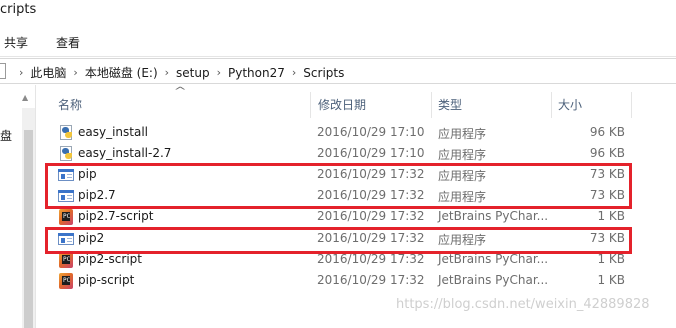 This screenshot has width=676, height=328. Describe the element at coordinates (48, 72) in the screenshot. I see `breadcrumb-this-pc: 此电脑` at that location.